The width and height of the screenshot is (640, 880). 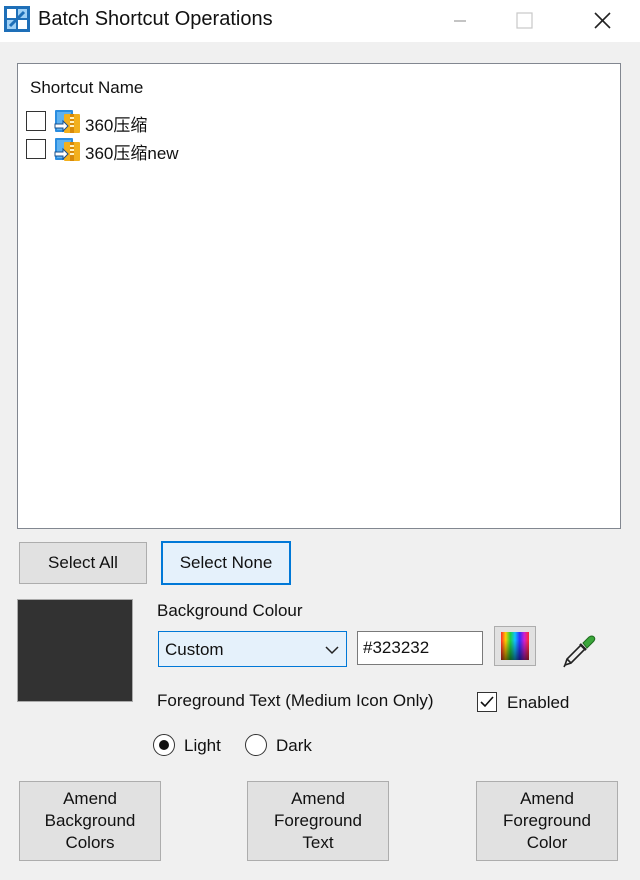 I want to click on enabled-checkbox, so click(x=487, y=702).